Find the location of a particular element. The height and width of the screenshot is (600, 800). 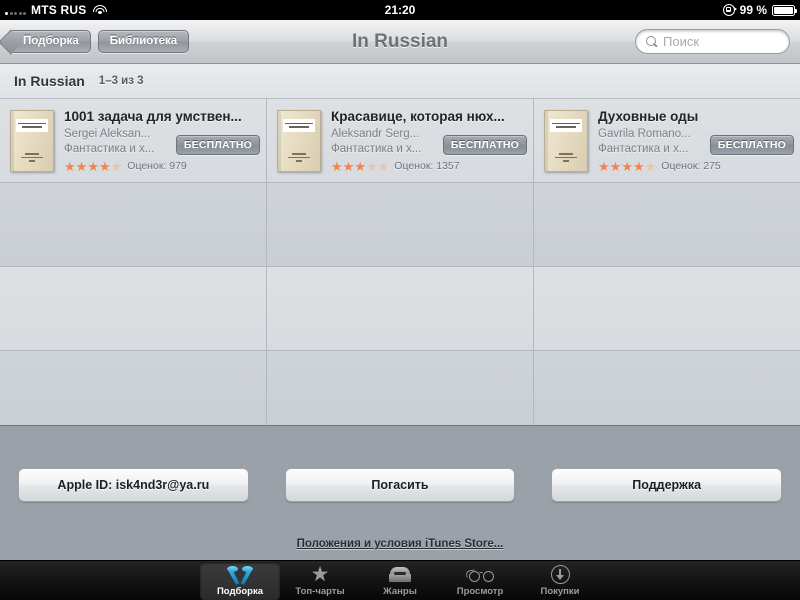

tab-top-charts: ★ Топ-чарты is located at coordinates (320, 581).